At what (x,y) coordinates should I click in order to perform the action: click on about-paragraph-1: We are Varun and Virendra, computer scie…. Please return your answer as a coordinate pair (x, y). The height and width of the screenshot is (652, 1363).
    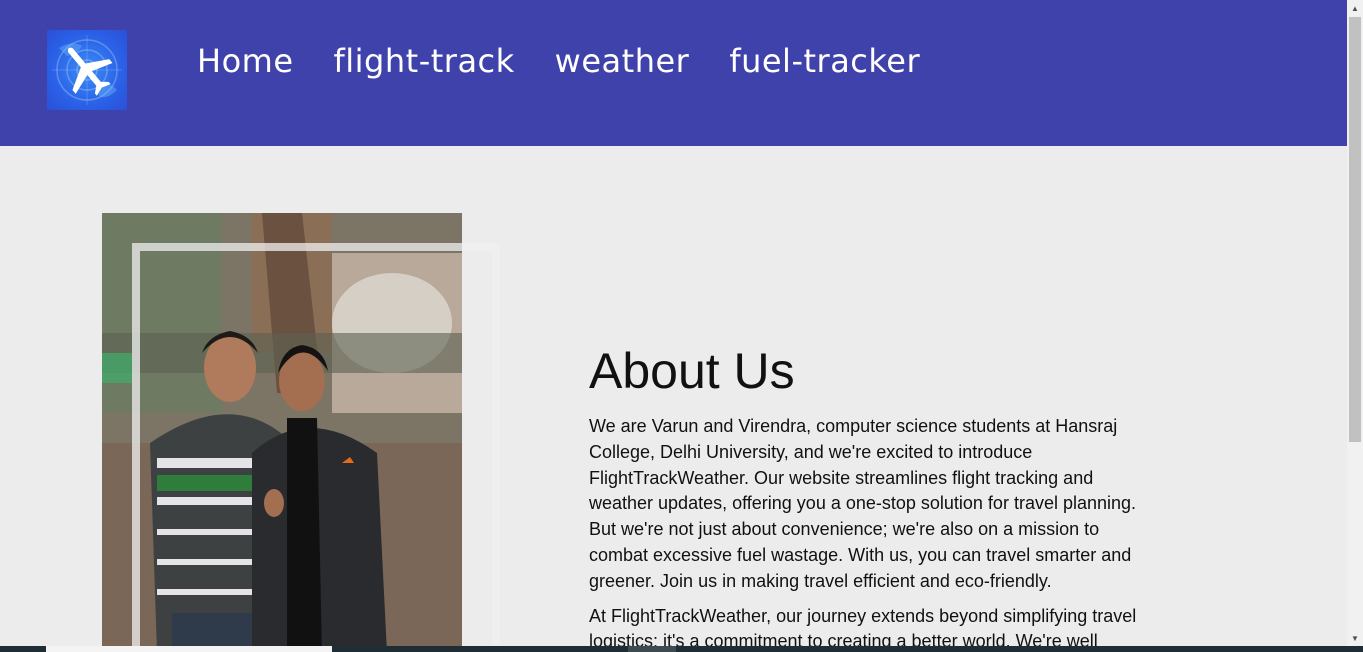
    Looking at the image, I should click on (863, 503).